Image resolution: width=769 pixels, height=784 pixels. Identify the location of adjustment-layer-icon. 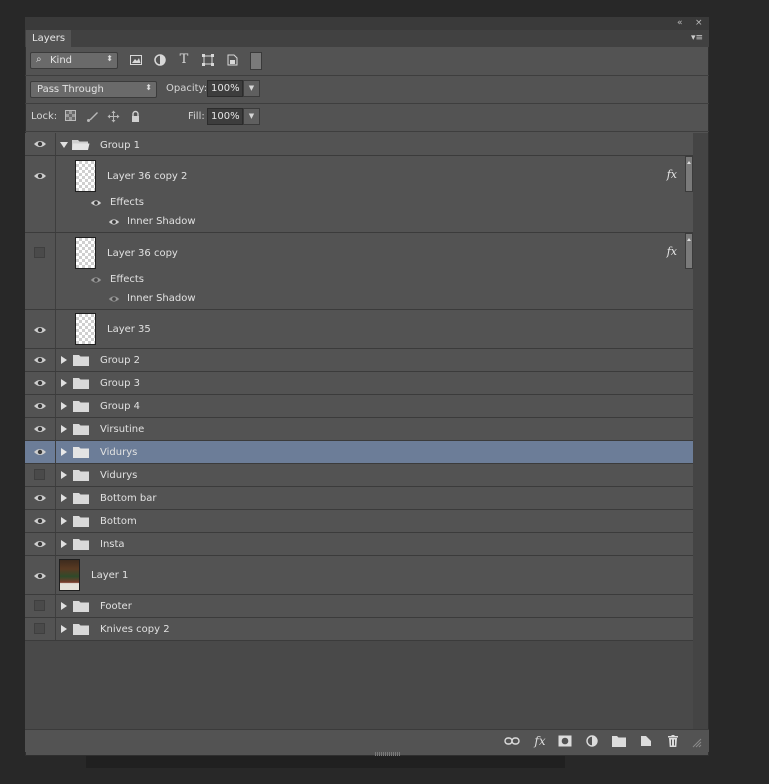
(592, 741).